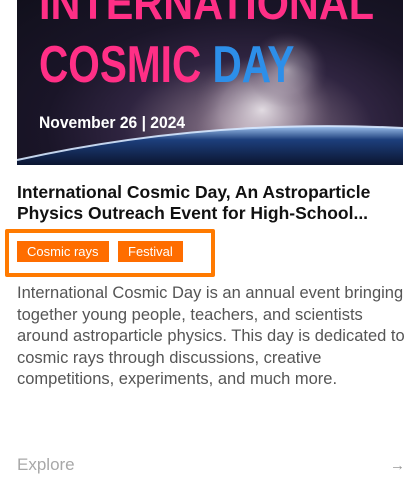 This screenshot has width=410, height=483. Describe the element at coordinates (63, 251) in the screenshot. I see `tag-cosmic-rays: Cosmic rays` at that location.